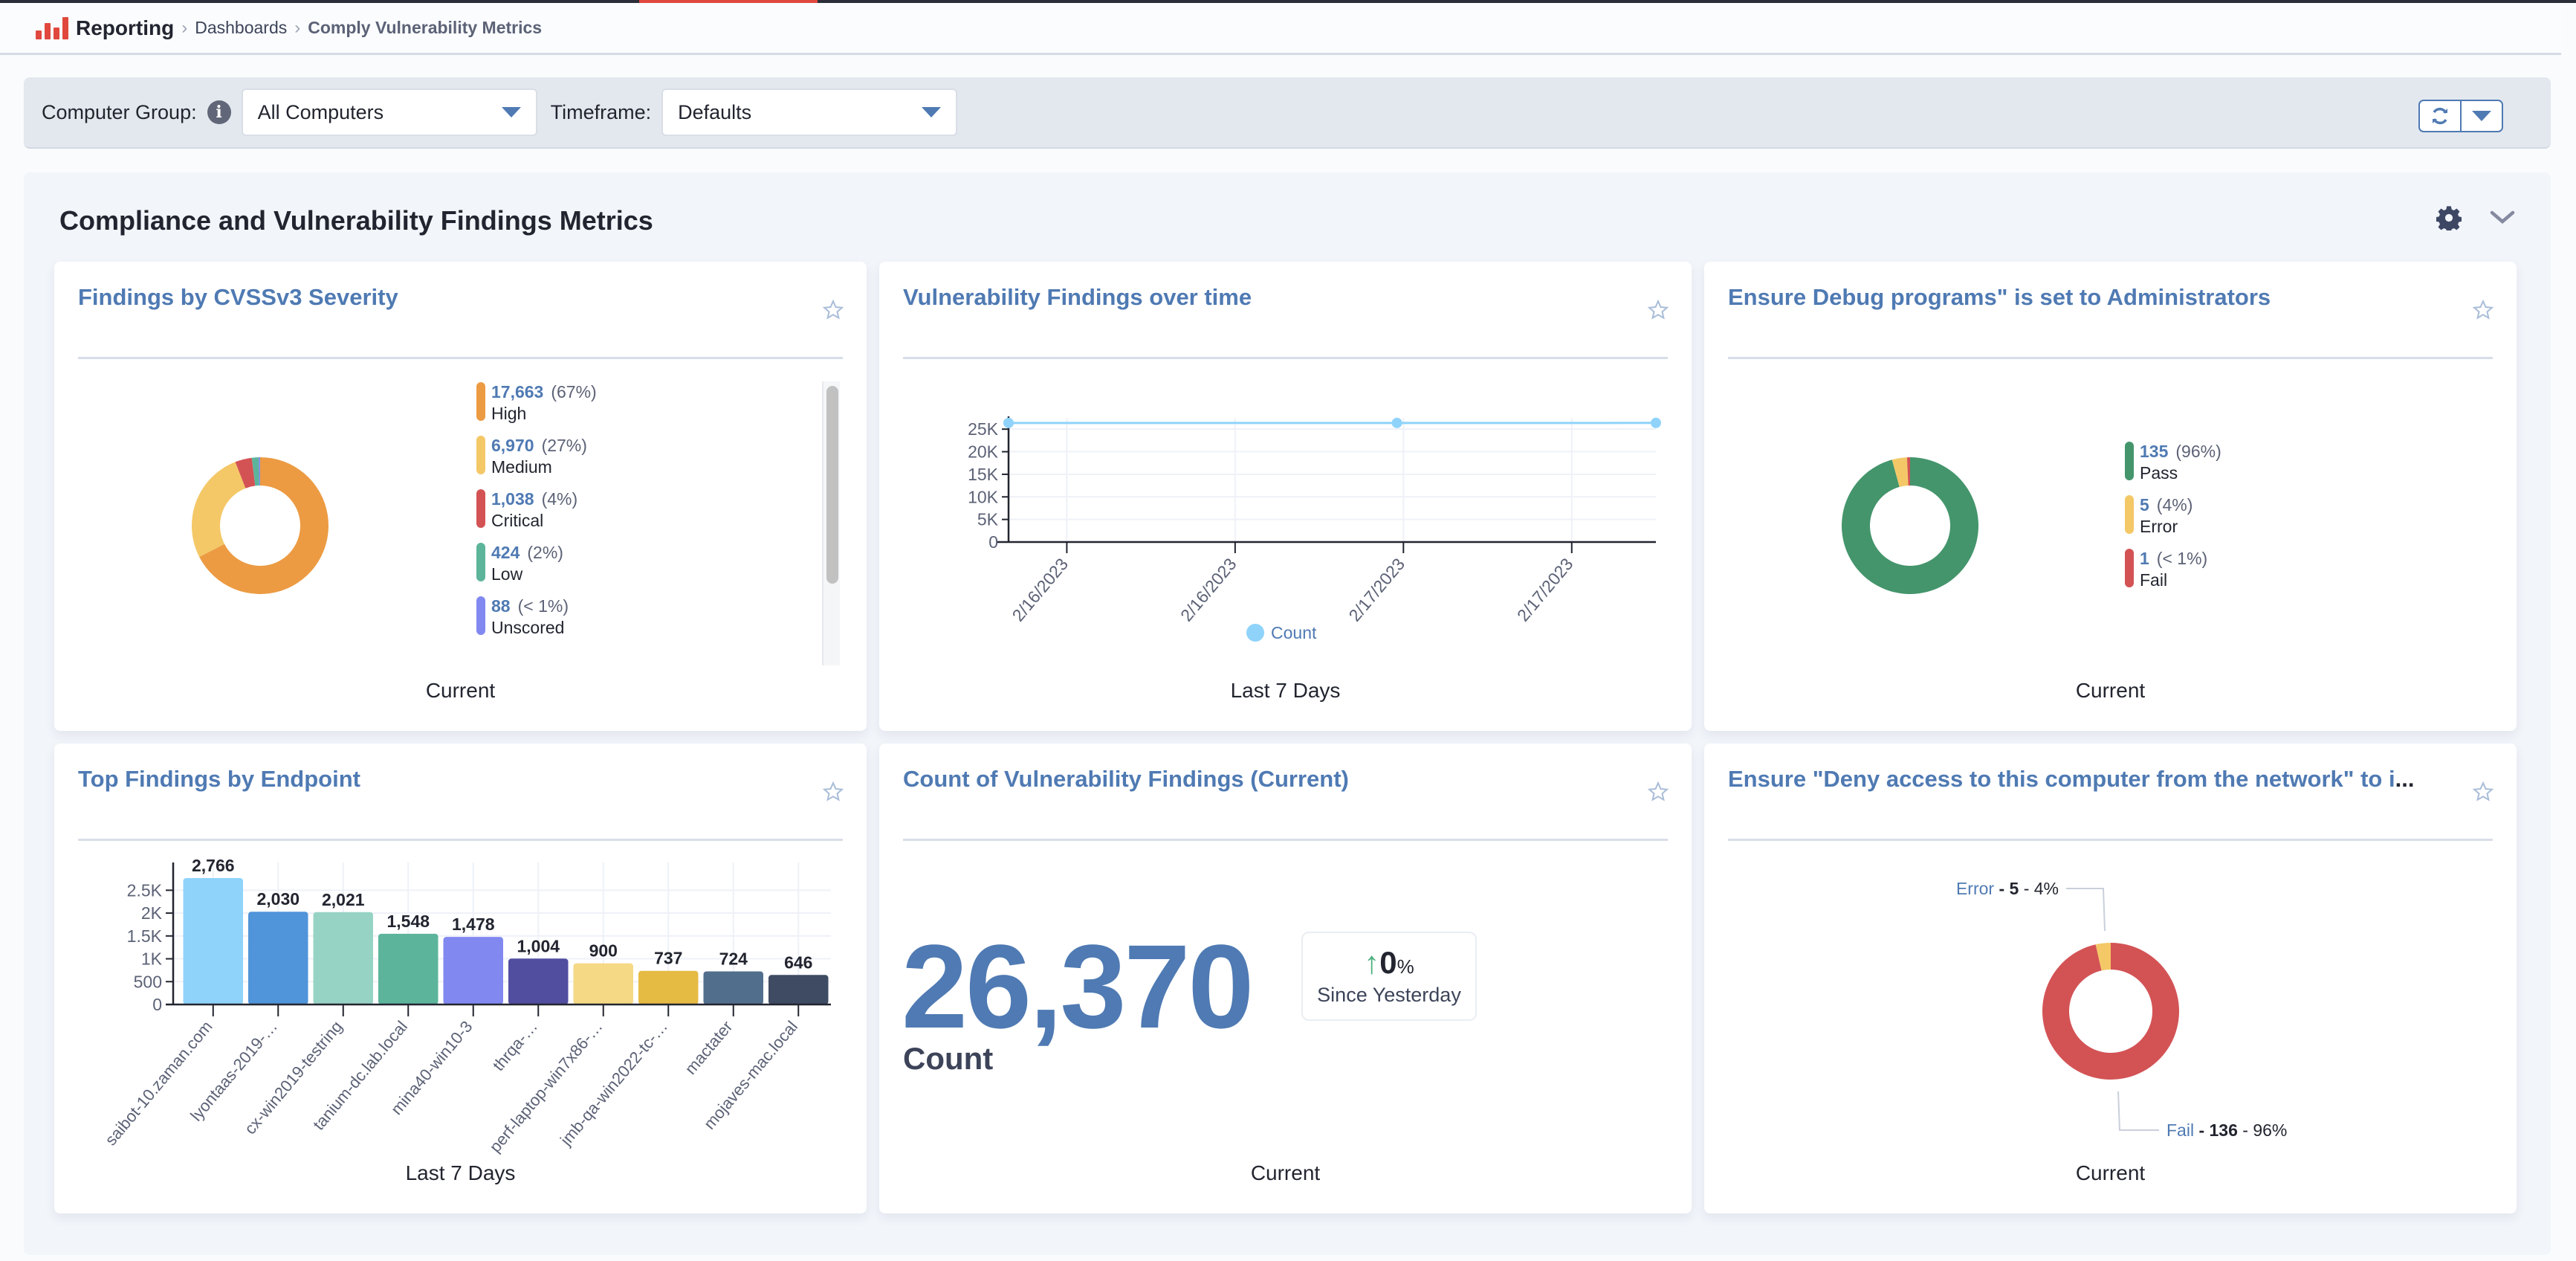 This screenshot has width=2576, height=1261. I want to click on legend-item: 1,038 (4%) Critical, so click(536, 510).